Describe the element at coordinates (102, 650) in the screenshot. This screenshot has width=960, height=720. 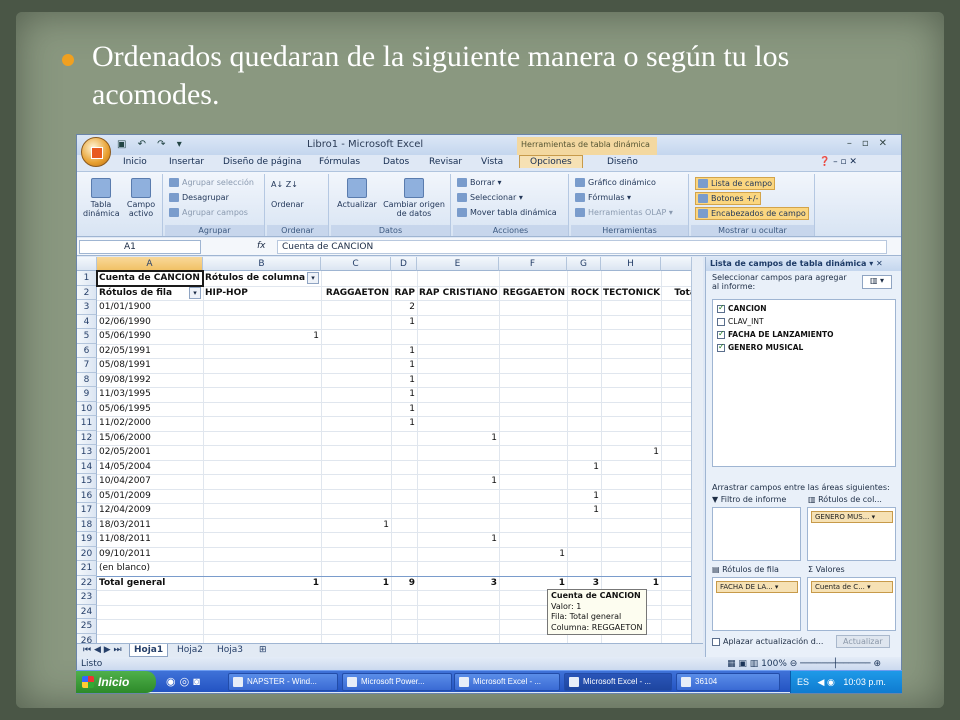
I see `sheet-nav-arrows: ⏮ ◀ ▶ ⏭` at that location.